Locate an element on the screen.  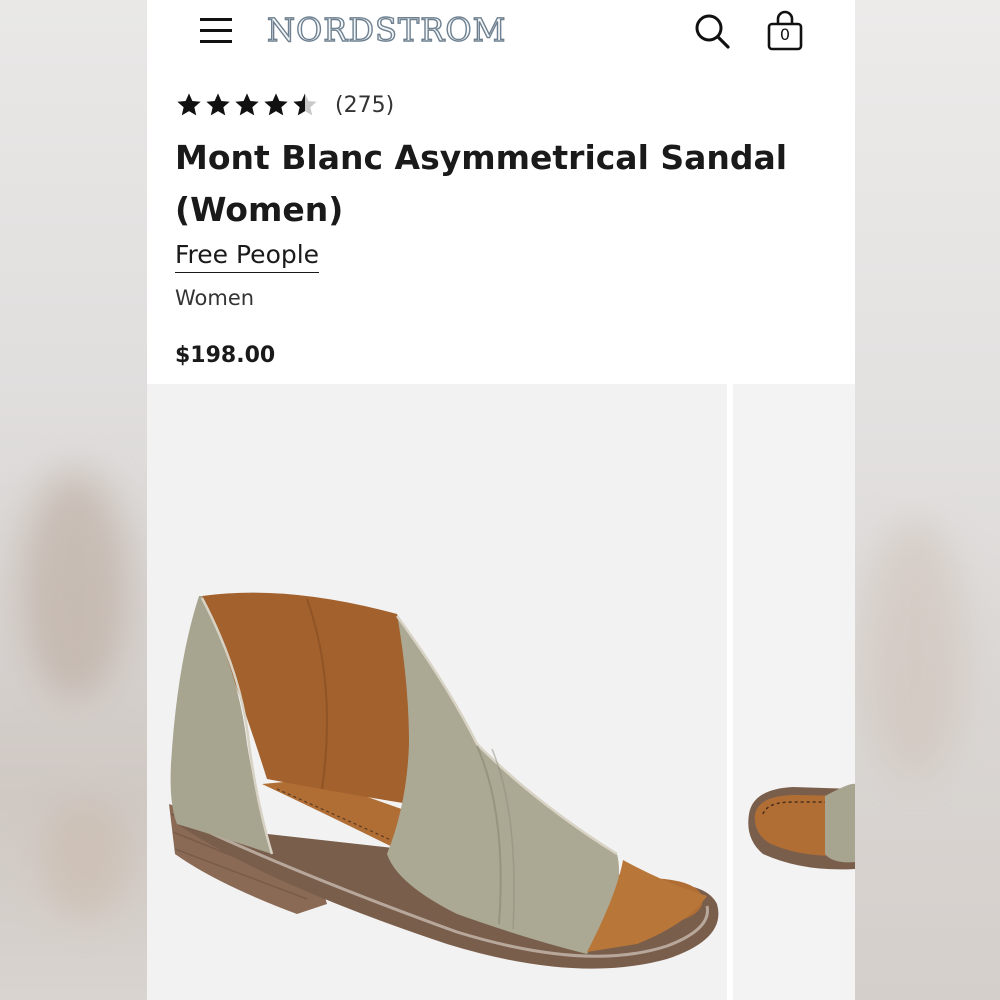
sandal-alternate-view-image is located at coordinates (801, 826).